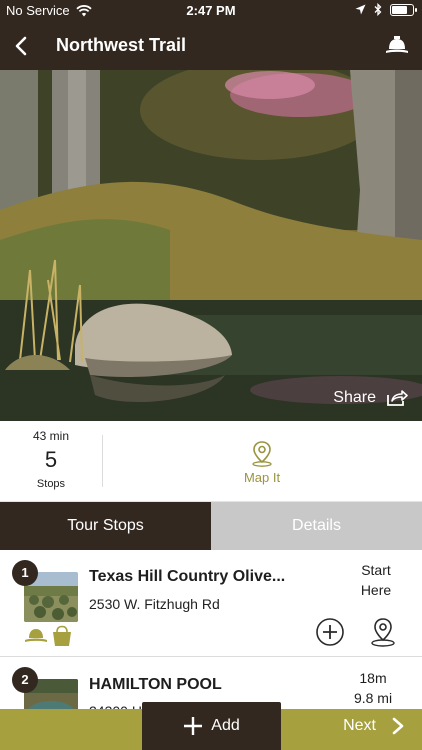  Describe the element at coordinates (376, 580) in the screenshot. I see `stop-distance: Start Here` at that location.